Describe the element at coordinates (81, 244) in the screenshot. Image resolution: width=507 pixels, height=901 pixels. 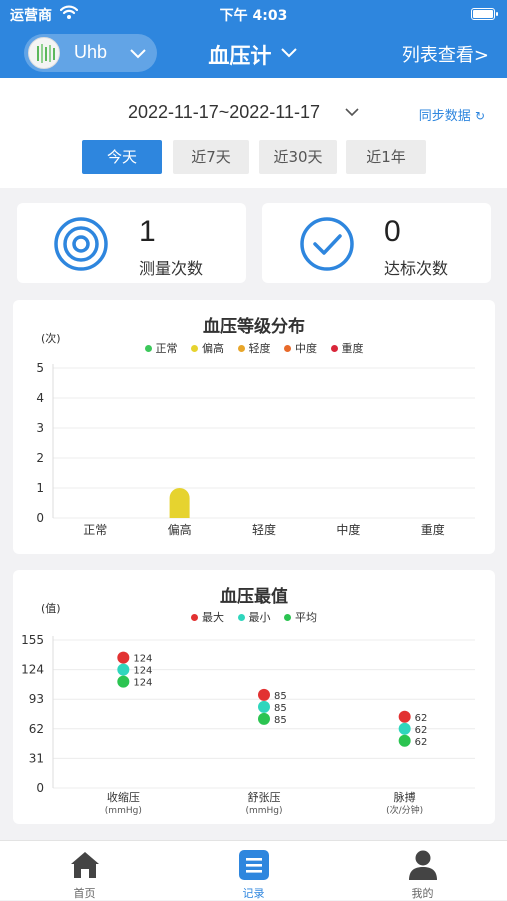
I see `target-icon` at that location.